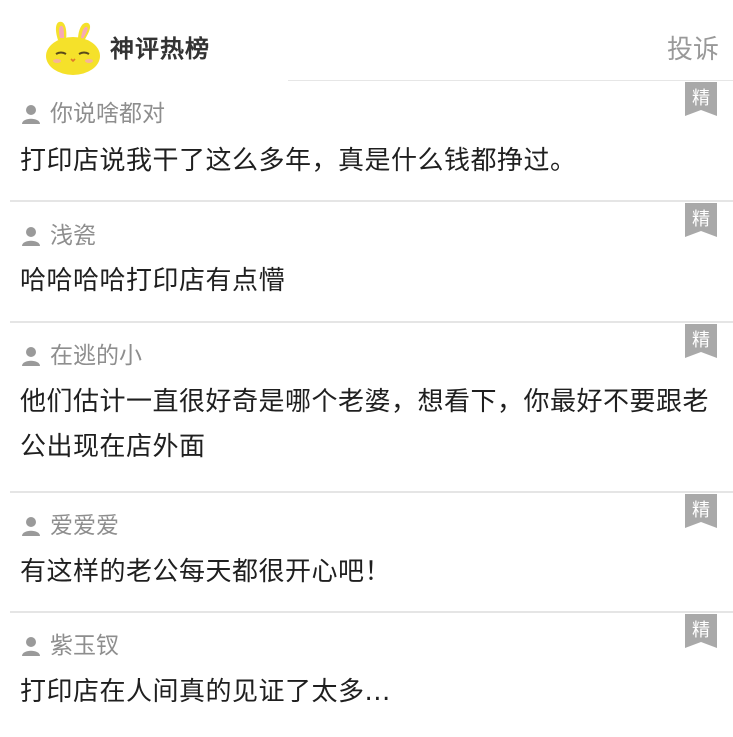 This screenshot has height=737, width=733. Describe the element at coordinates (84, 646) in the screenshot. I see `username: 紫玉钗` at that location.